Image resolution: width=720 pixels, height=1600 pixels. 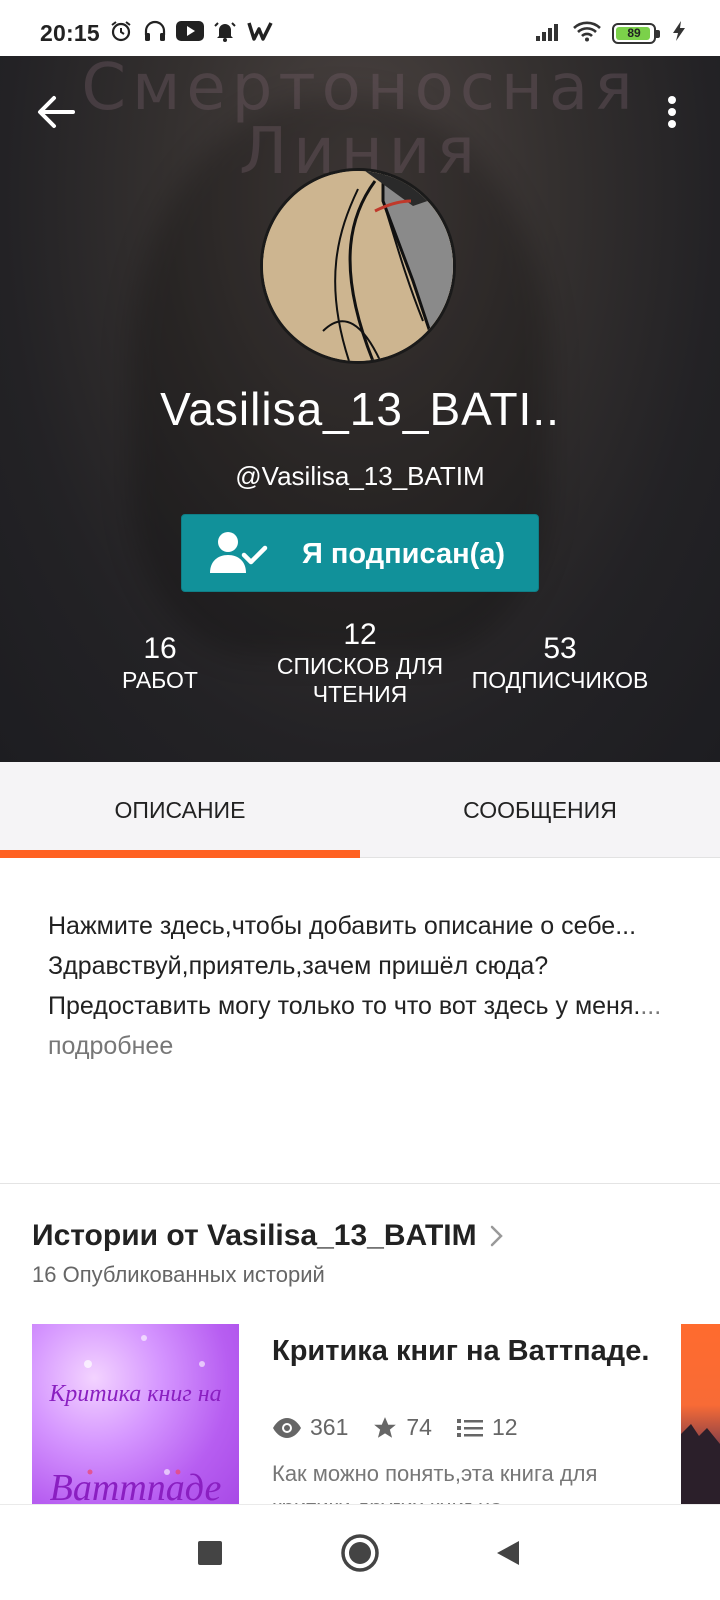 What do you see at coordinates (225, 31) in the screenshot?
I see `alarm-bell-icon` at bounding box center [225, 31].